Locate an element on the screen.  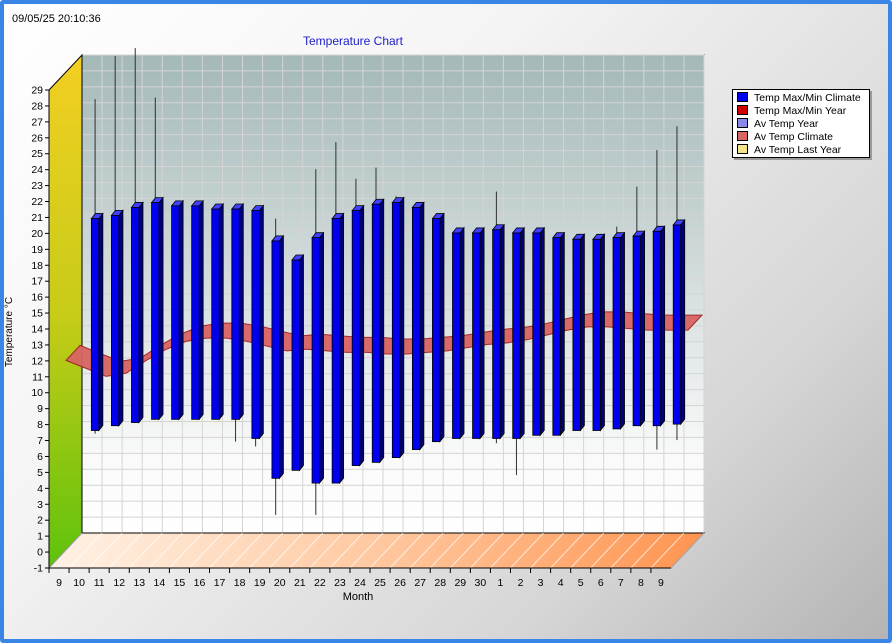
y-tick-label: 28 is located at coordinates (37, 106).